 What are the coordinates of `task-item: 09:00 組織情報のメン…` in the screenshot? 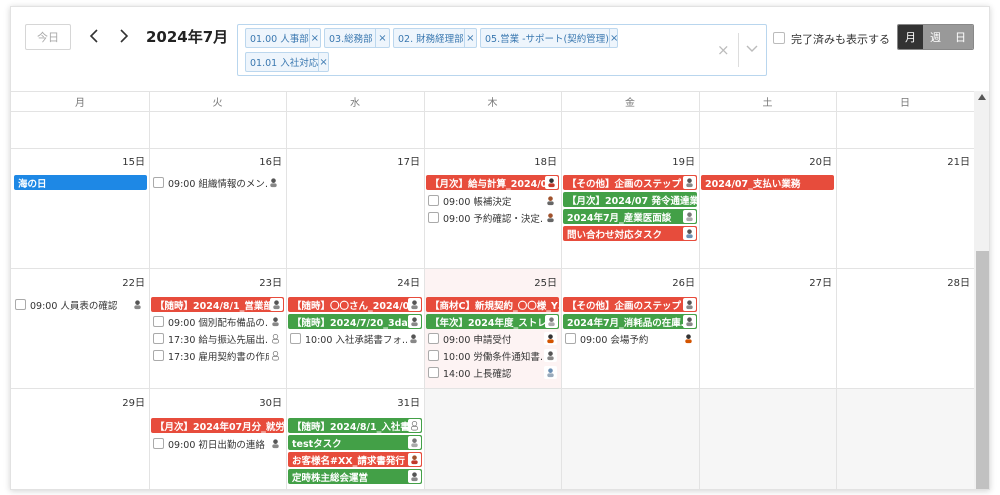 It's located at (217, 182).